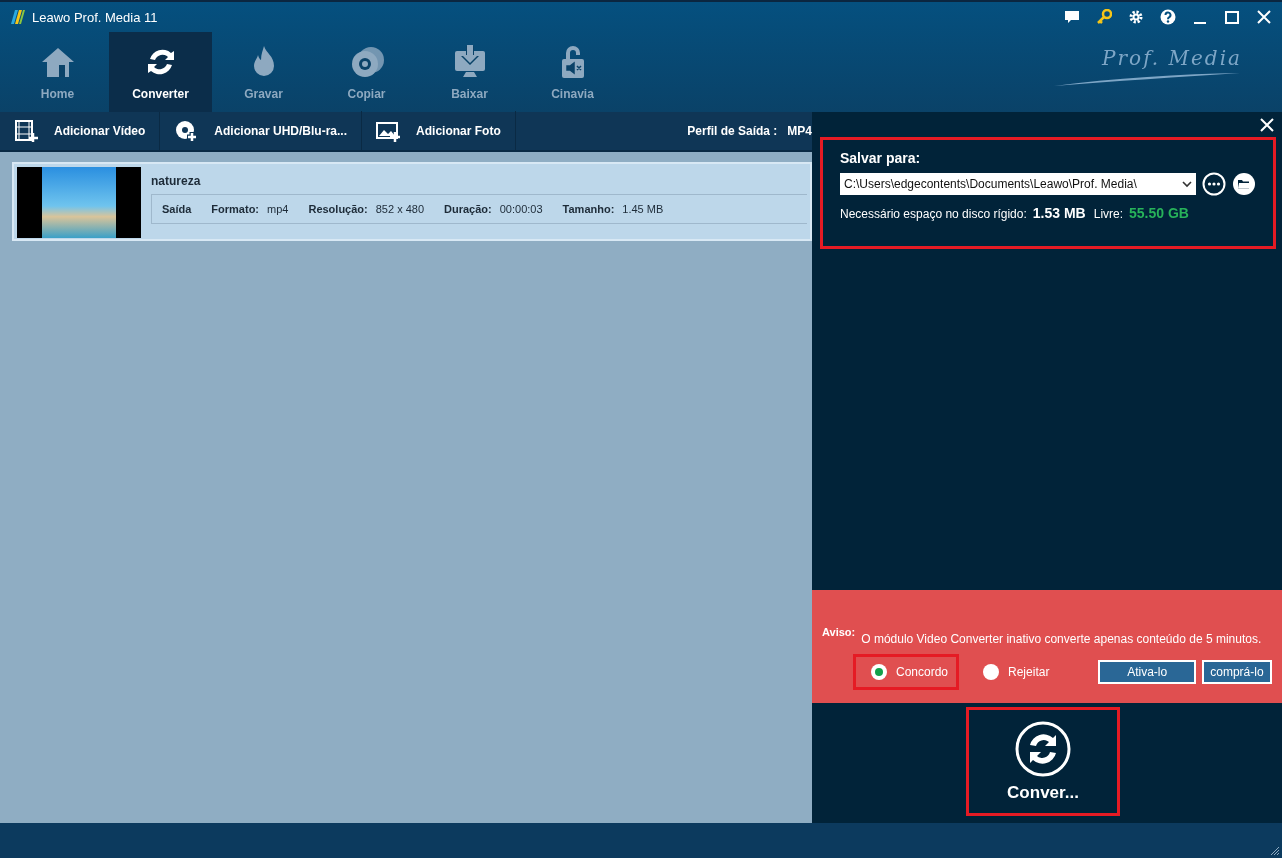 The height and width of the screenshot is (858, 1282). I want to click on nav-tab: Gravar, so click(263, 72).